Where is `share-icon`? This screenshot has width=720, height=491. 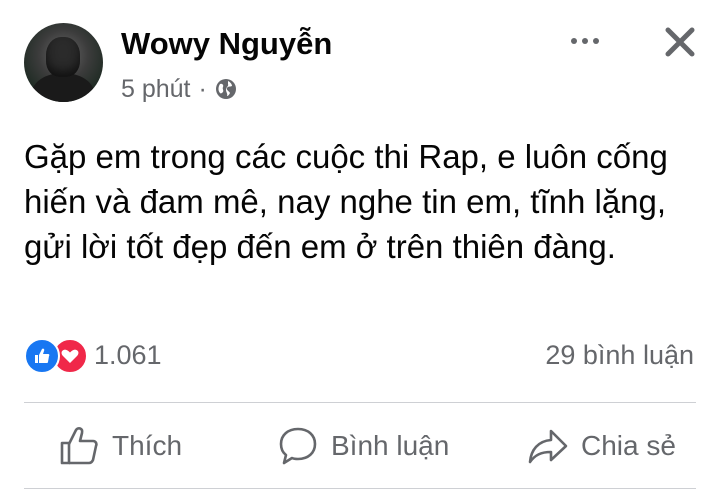 share-icon is located at coordinates (548, 446).